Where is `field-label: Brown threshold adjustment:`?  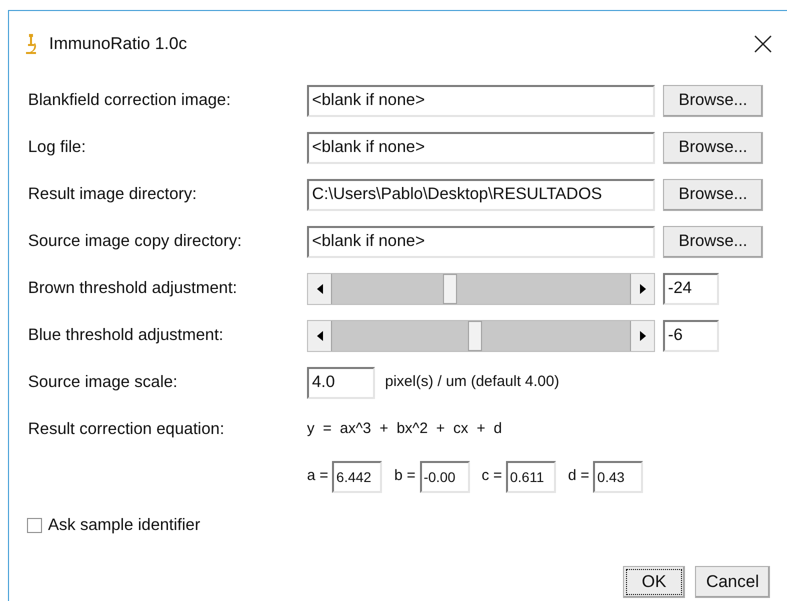
field-label: Brown threshold adjustment: is located at coordinates (133, 289).